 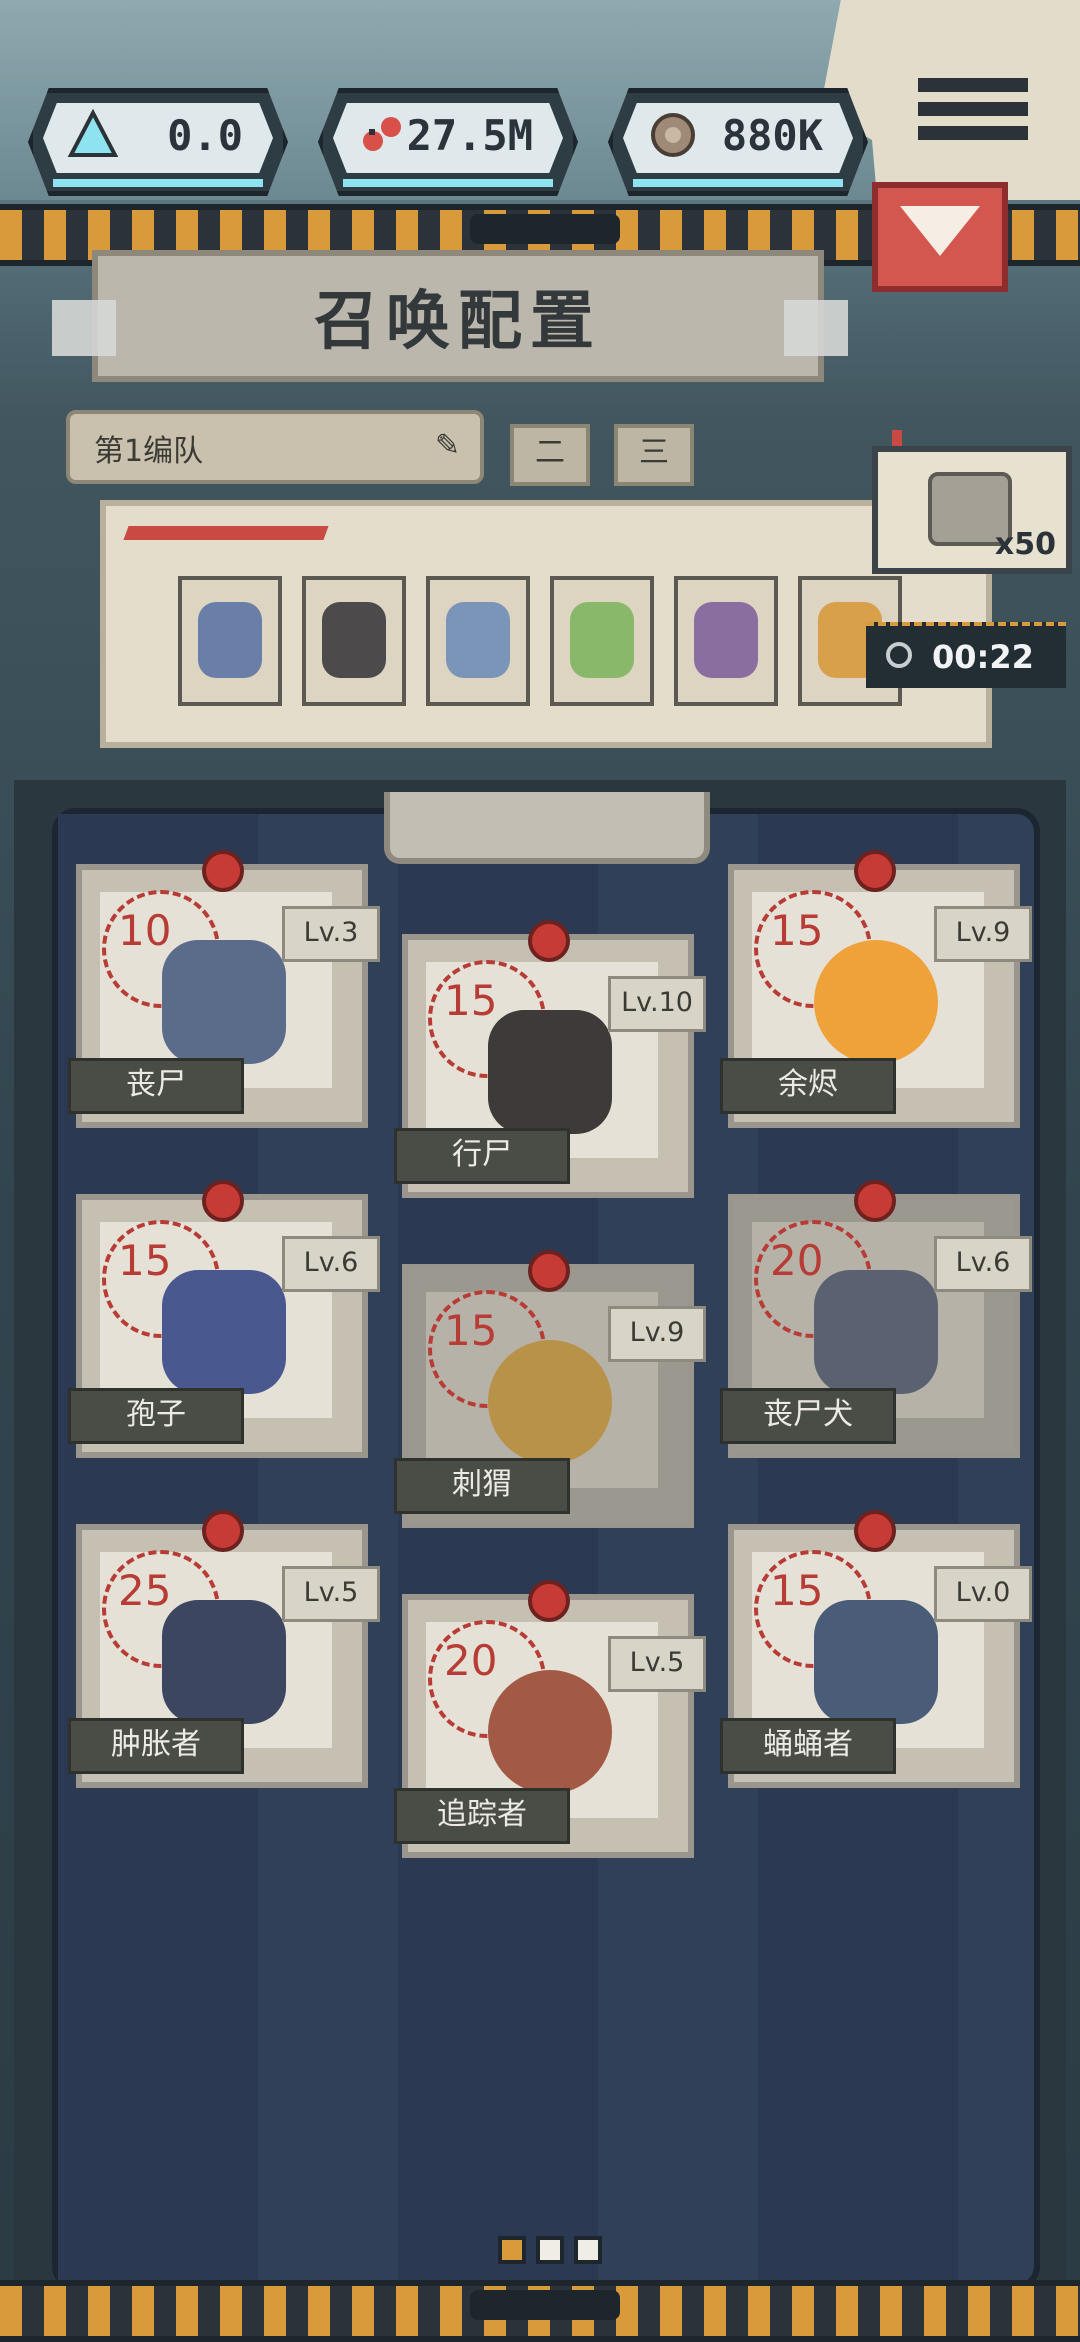 I want to click on unit-name: 蛹蛹者, so click(x=808, y=1746).